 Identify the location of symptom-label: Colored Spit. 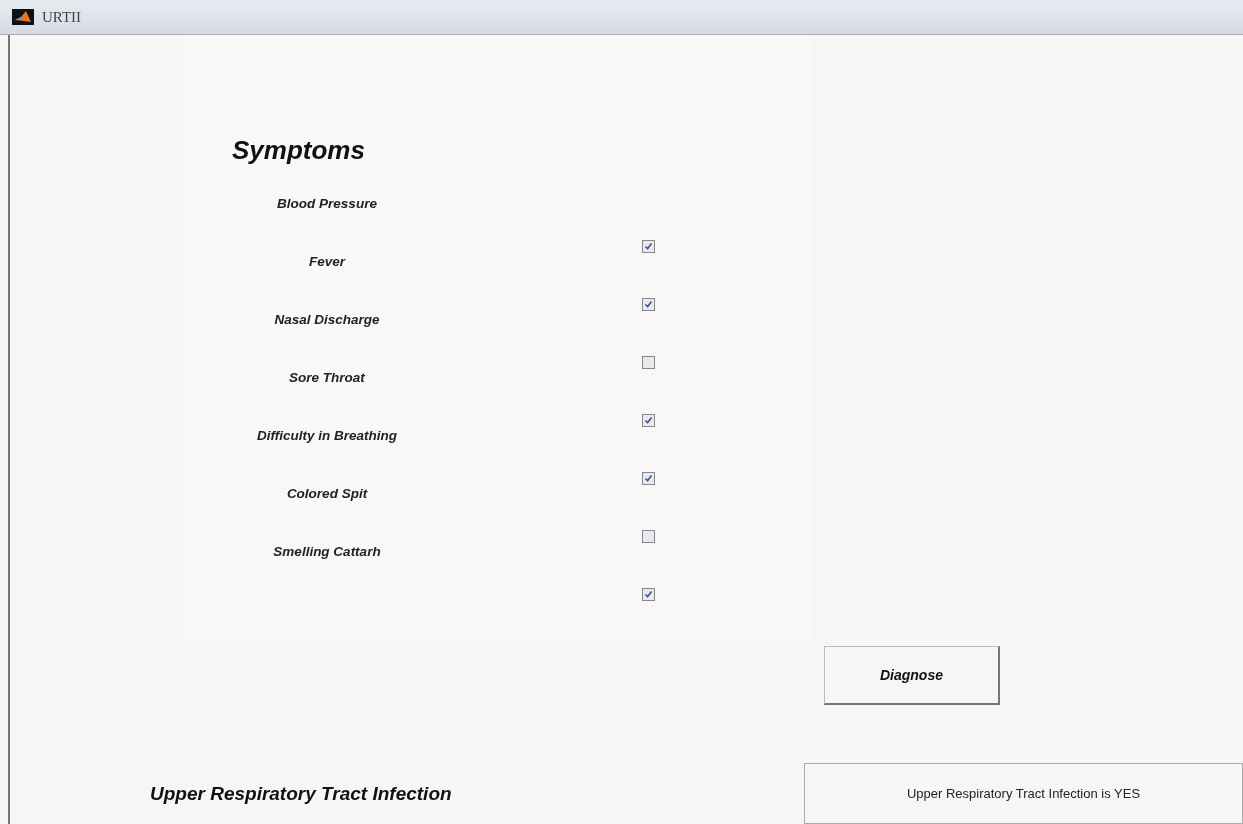
(327, 493).